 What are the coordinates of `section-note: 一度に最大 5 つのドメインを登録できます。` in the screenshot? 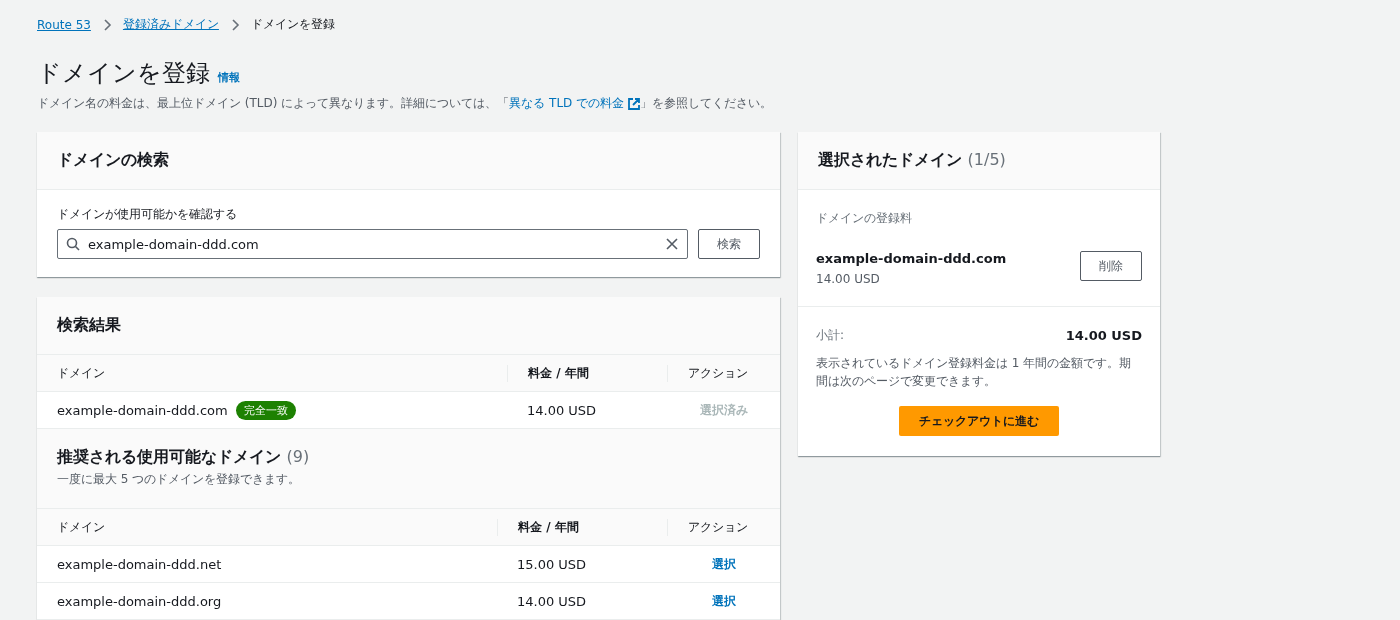 It's located at (179, 479).